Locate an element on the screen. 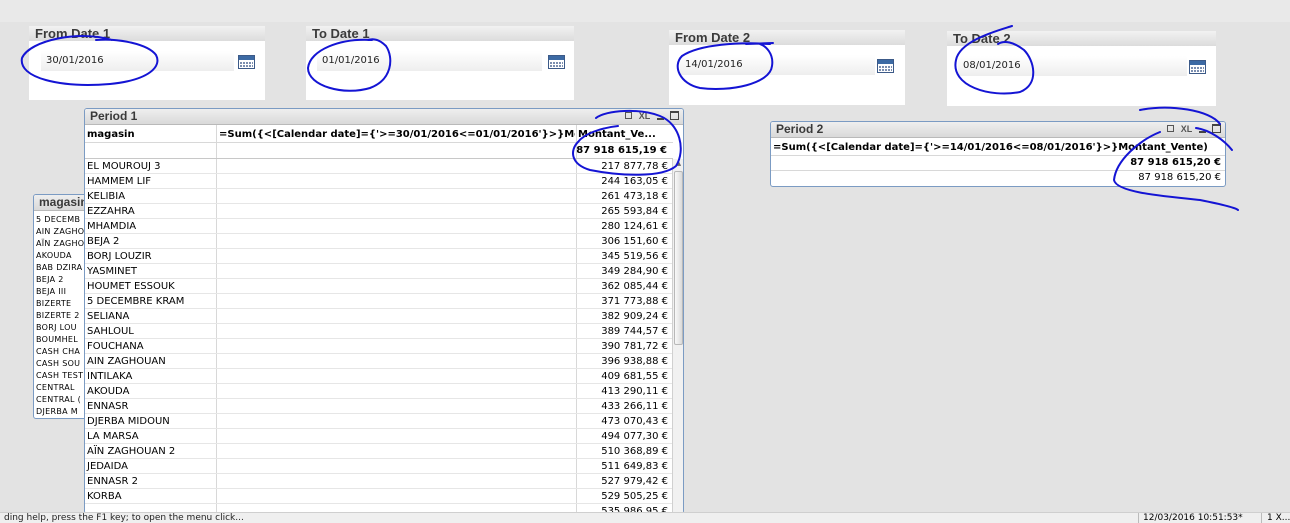  table-row: JEDAIDA 511 649,83 € is located at coordinates (378, 466).